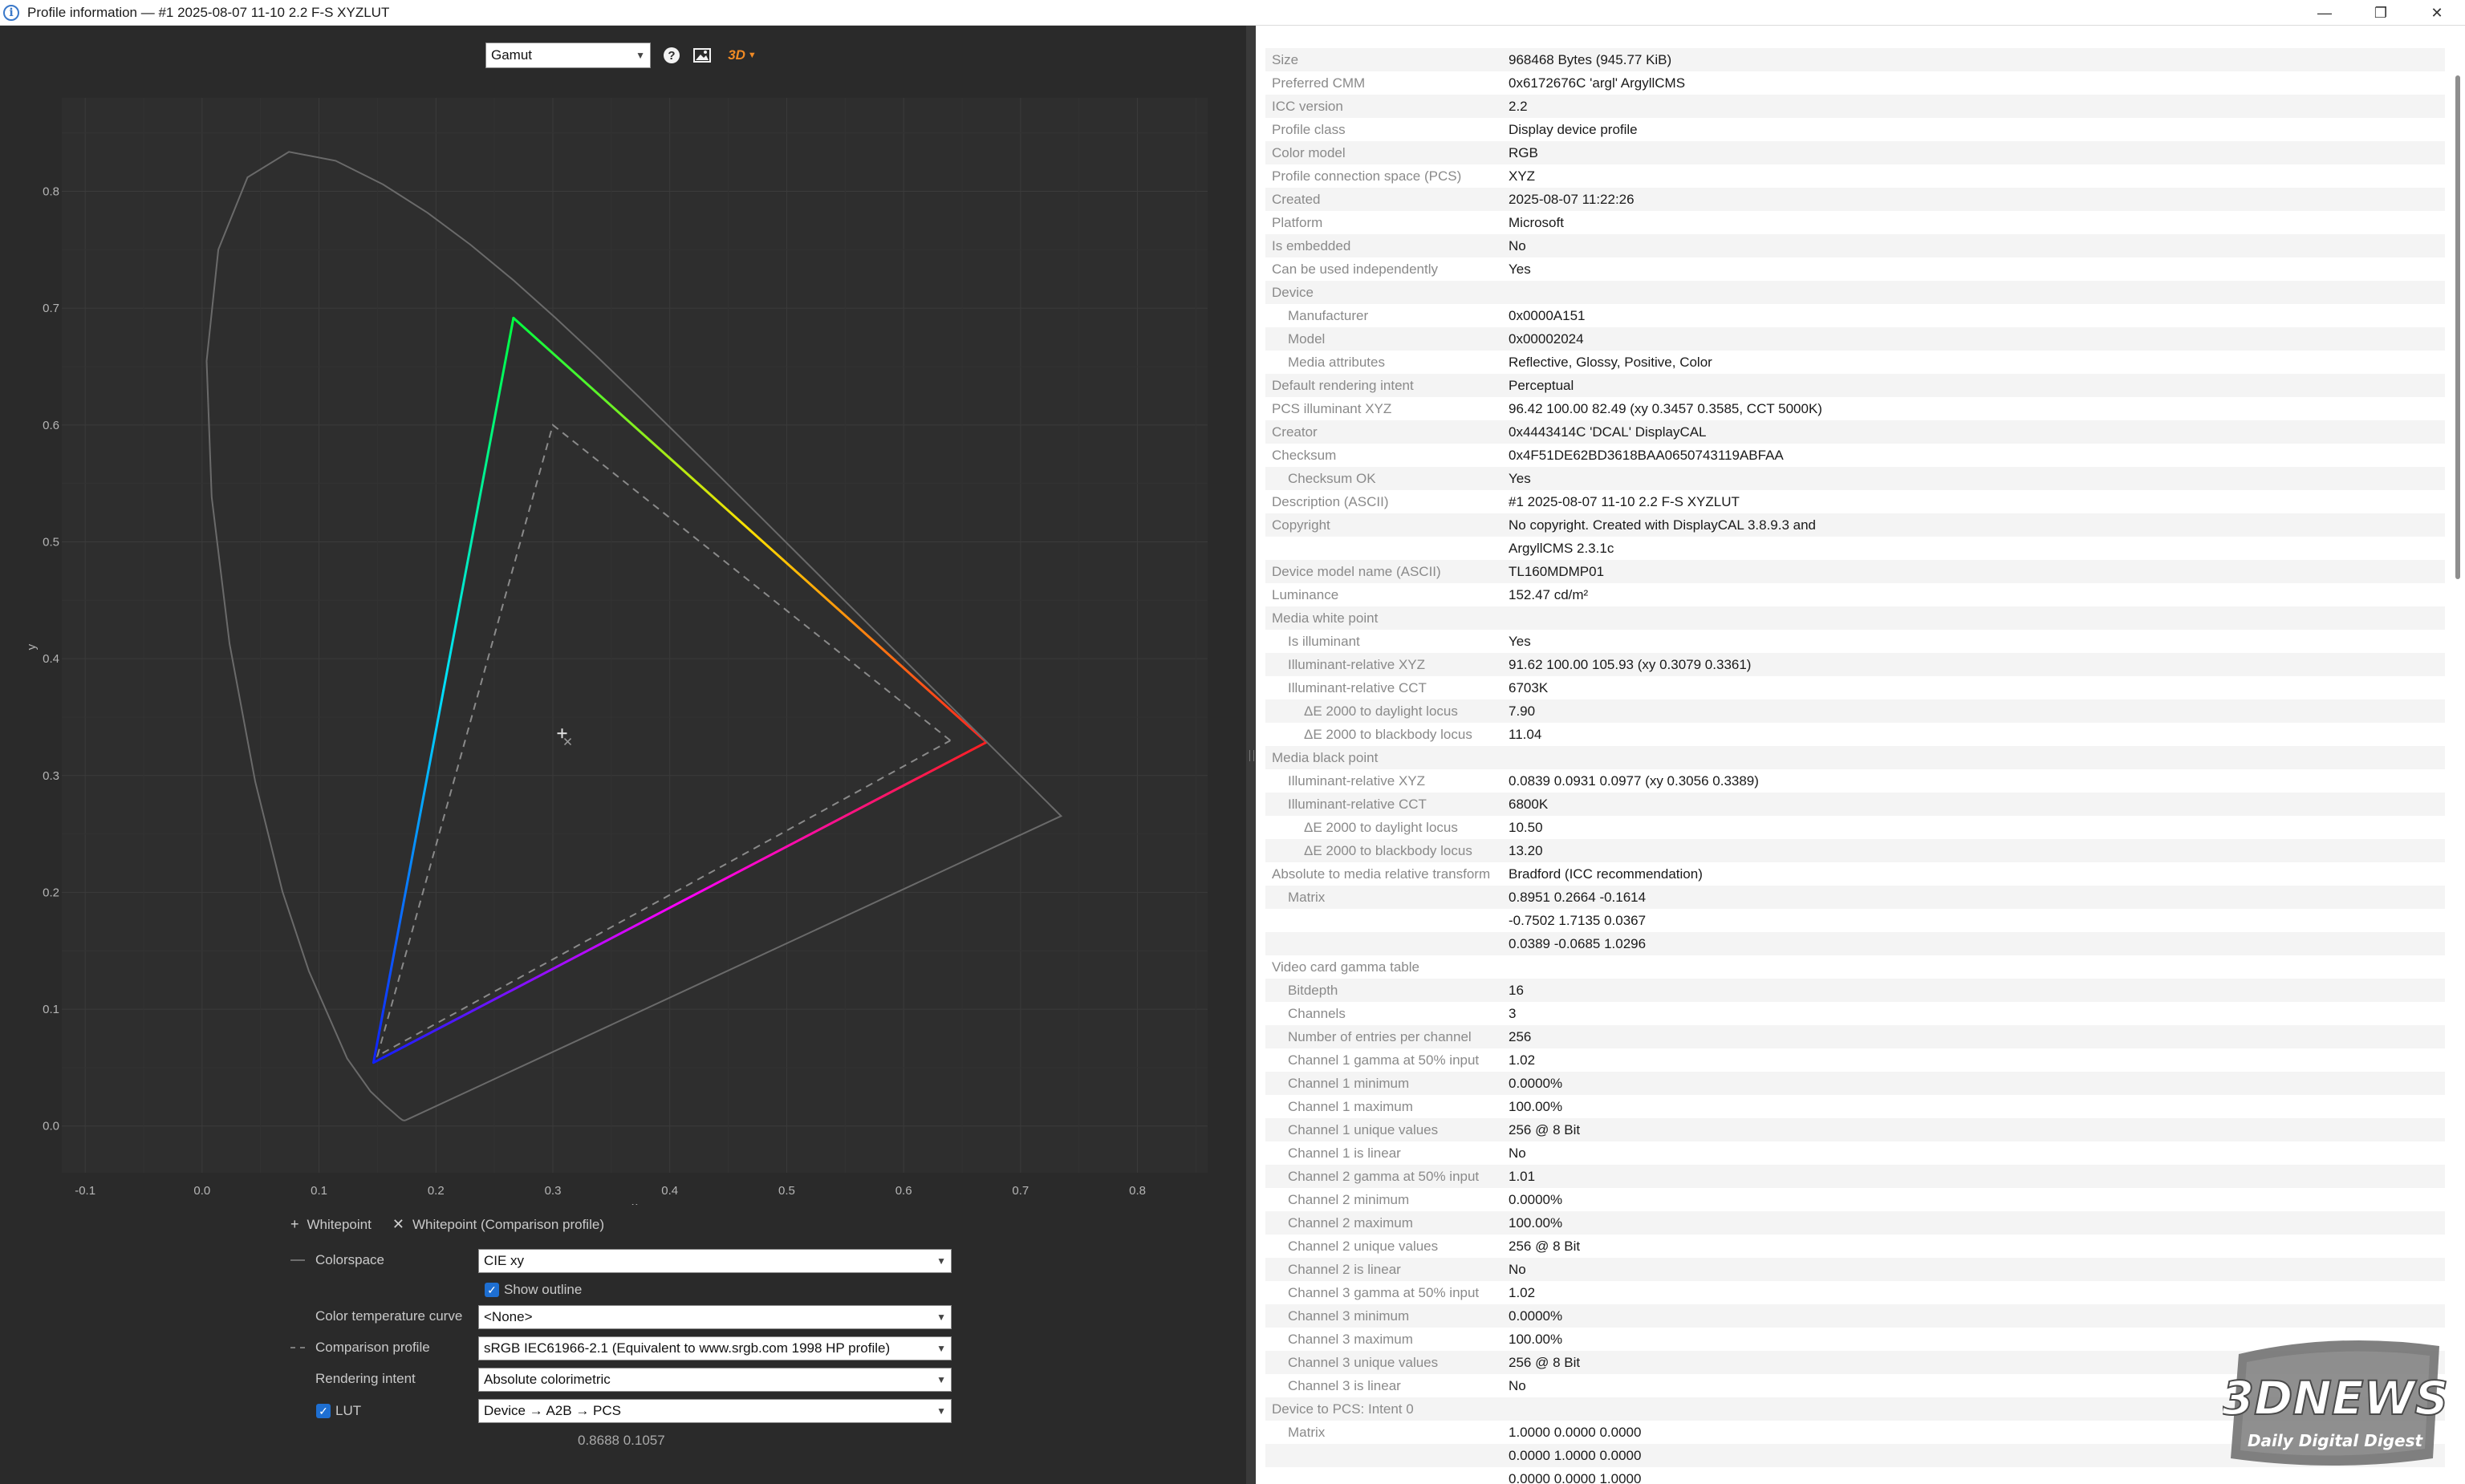  What do you see at coordinates (1575, 1455) in the screenshot?
I see `info-value: 0.0000 1.0000 0.0000` at bounding box center [1575, 1455].